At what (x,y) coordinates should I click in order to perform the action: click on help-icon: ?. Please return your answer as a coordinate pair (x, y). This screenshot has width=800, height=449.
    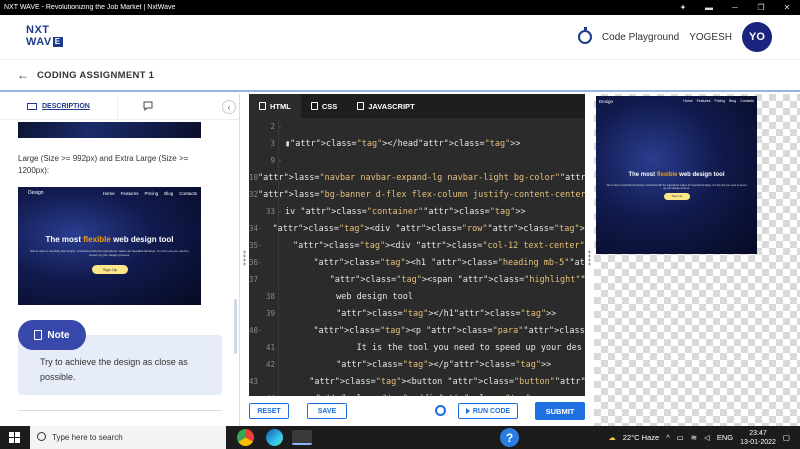
    Looking at the image, I should click on (509, 437).